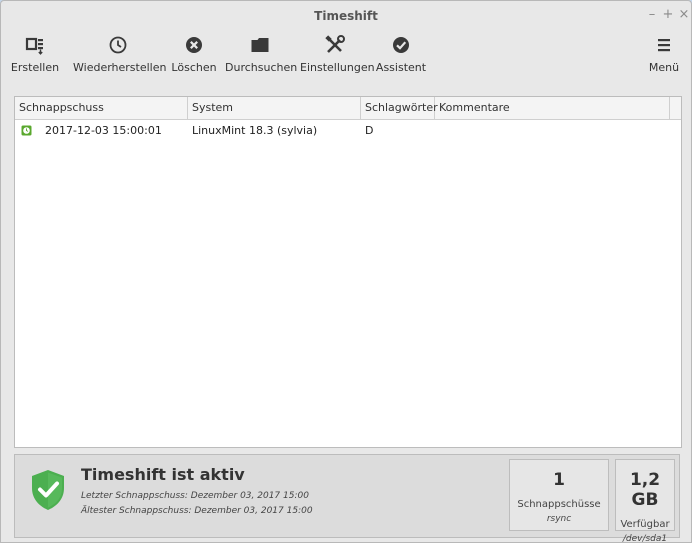  I want to click on minimize-button: –, so click(652, 15).